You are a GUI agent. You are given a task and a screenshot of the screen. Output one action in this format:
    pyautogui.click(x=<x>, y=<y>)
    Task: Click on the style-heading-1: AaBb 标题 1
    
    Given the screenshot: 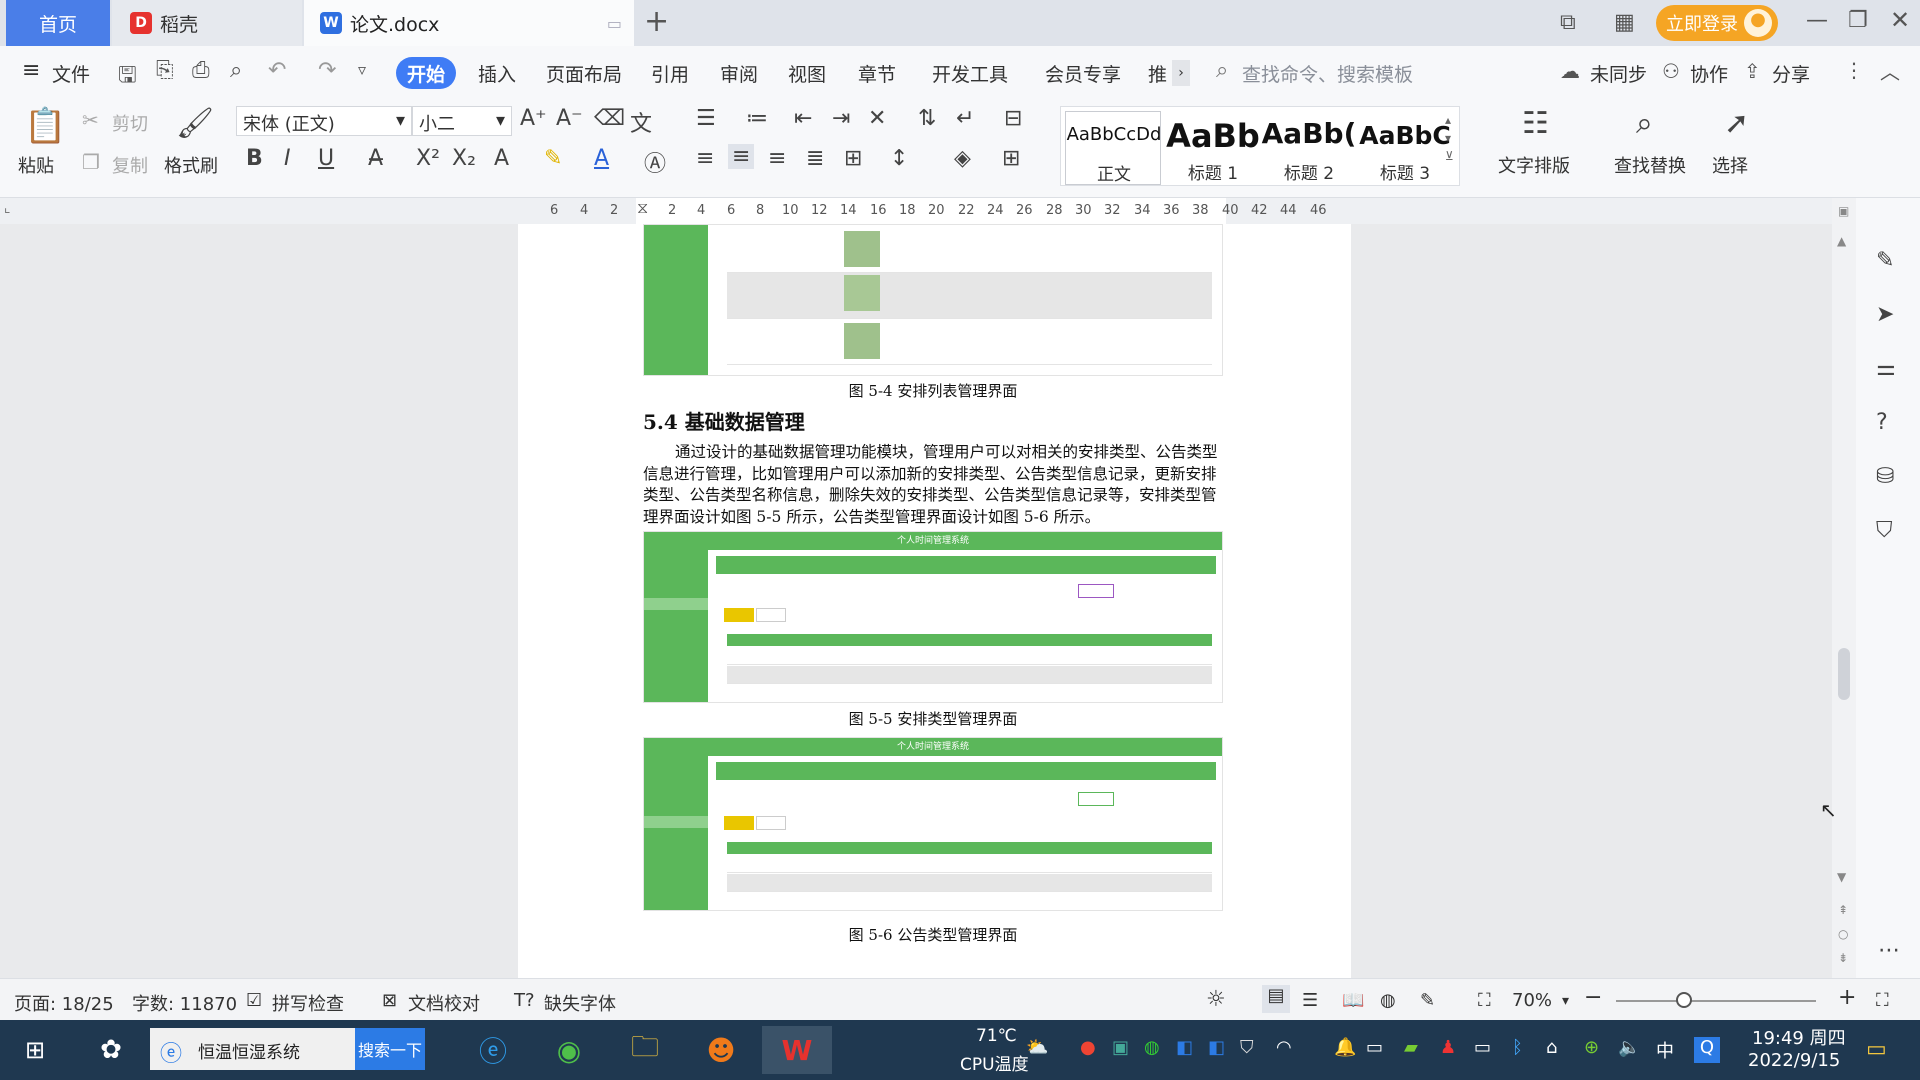 What is the action you would take?
    pyautogui.click(x=1213, y=148)
    